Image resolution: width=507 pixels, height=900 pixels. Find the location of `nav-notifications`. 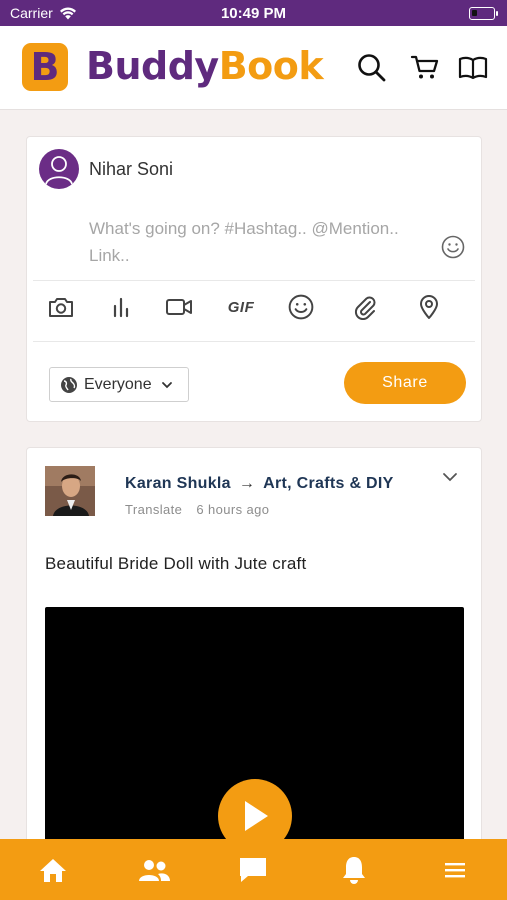

nav-notifications is located at coordinates (354, 870).